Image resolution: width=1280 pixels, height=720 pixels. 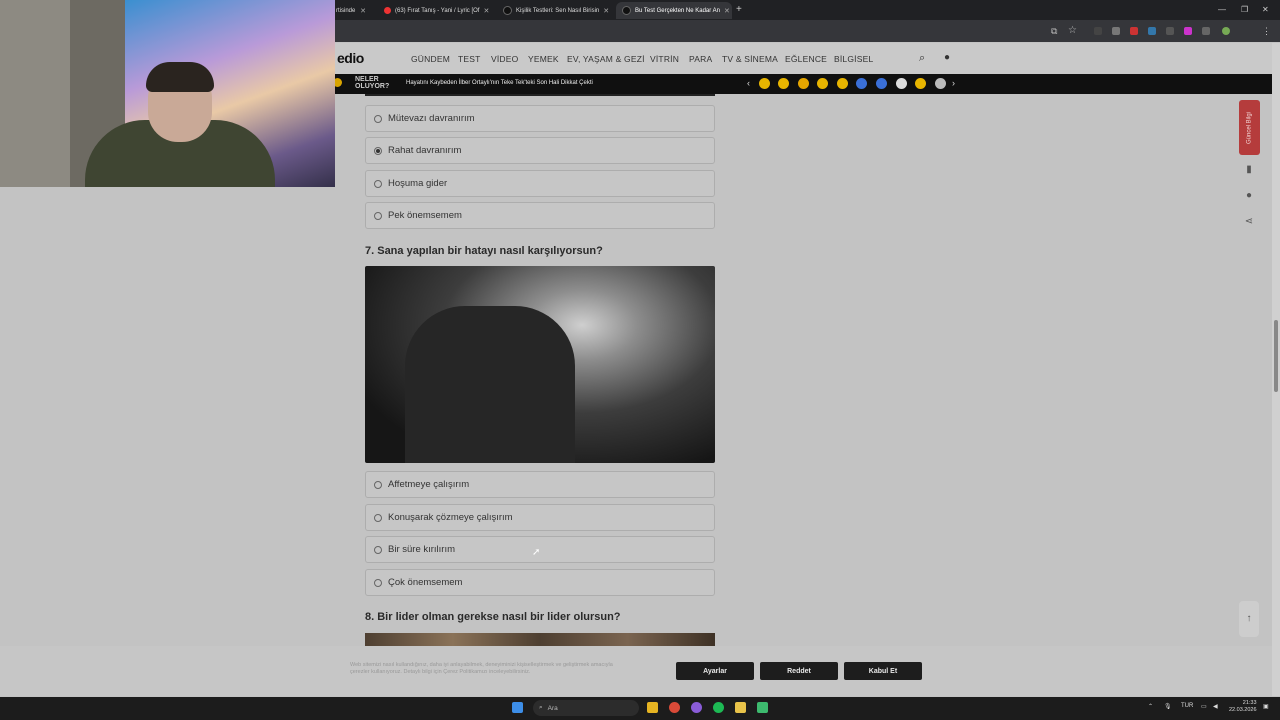 What do you see at coordinates (540, 95) in the screenshot?
I see `question-image-edge` at bounding box center [540, 95].